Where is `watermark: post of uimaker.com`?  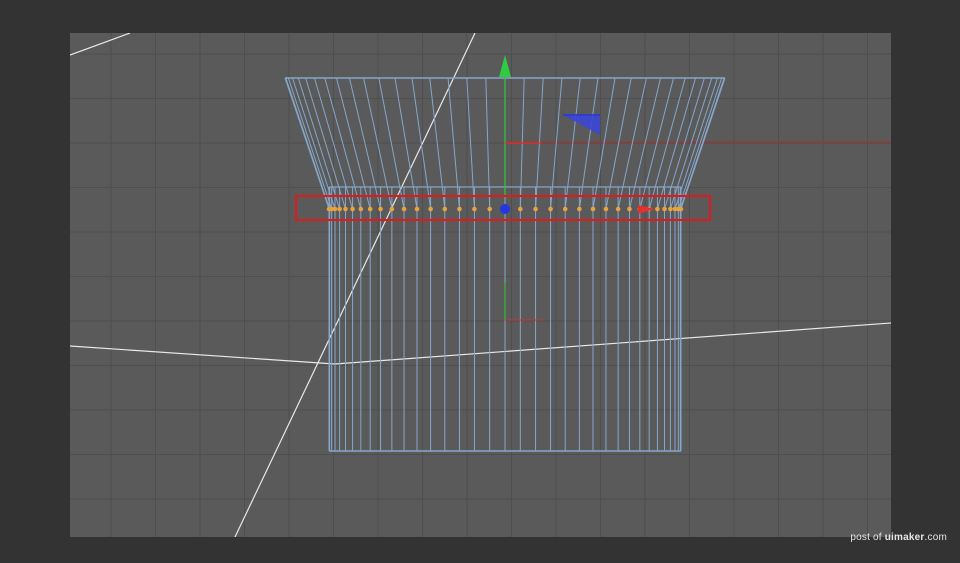
watermark: post of uimaker.com is located at coordinates (898, 537).